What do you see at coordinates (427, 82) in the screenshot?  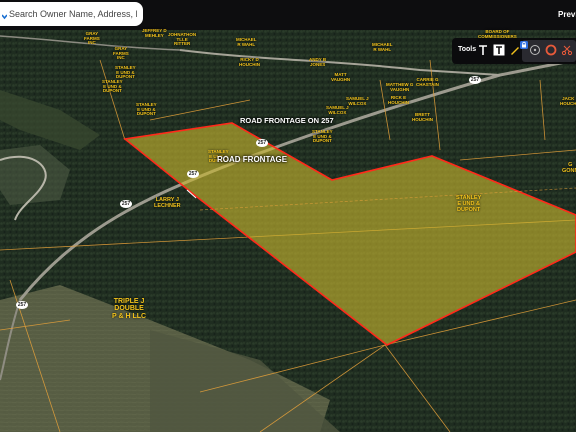 I see `owner-label: CARRIE G CHASTAIN` at bounding box center [427, 82].